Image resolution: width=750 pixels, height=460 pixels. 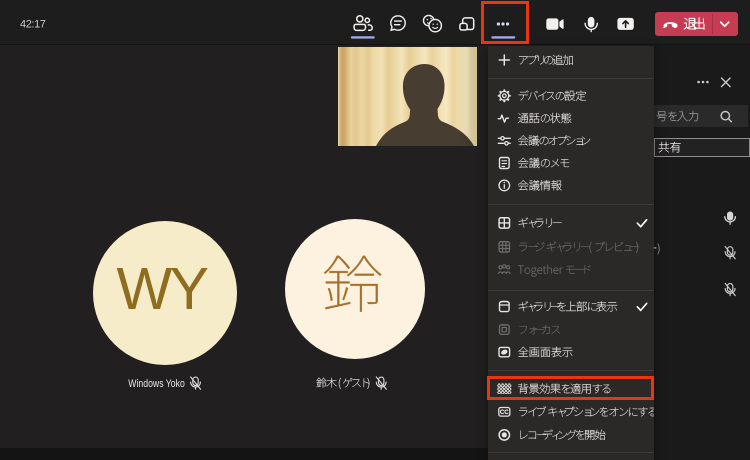 I want to click on svg-text: Windows Yoko, so click(x=156, y=384).